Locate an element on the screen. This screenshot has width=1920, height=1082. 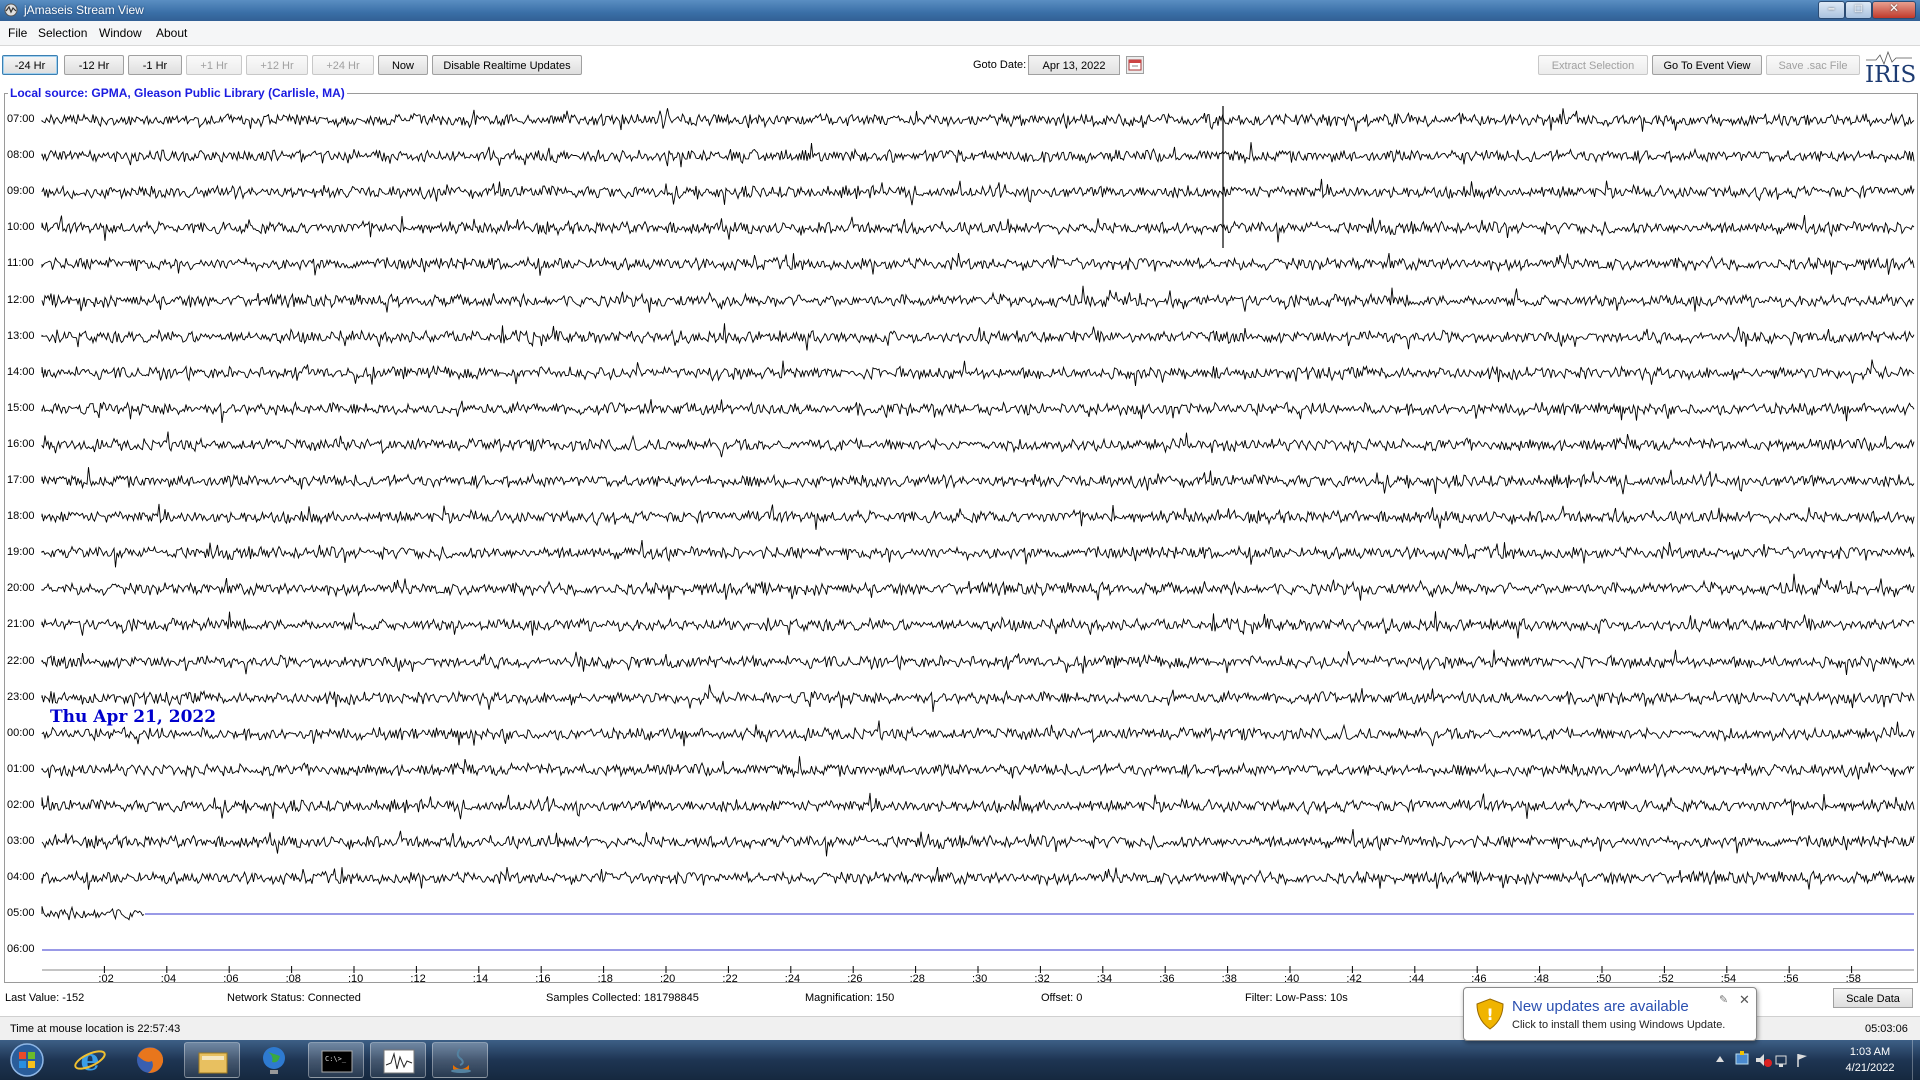
minute-label: :10 is located at coordinates (356, 979).